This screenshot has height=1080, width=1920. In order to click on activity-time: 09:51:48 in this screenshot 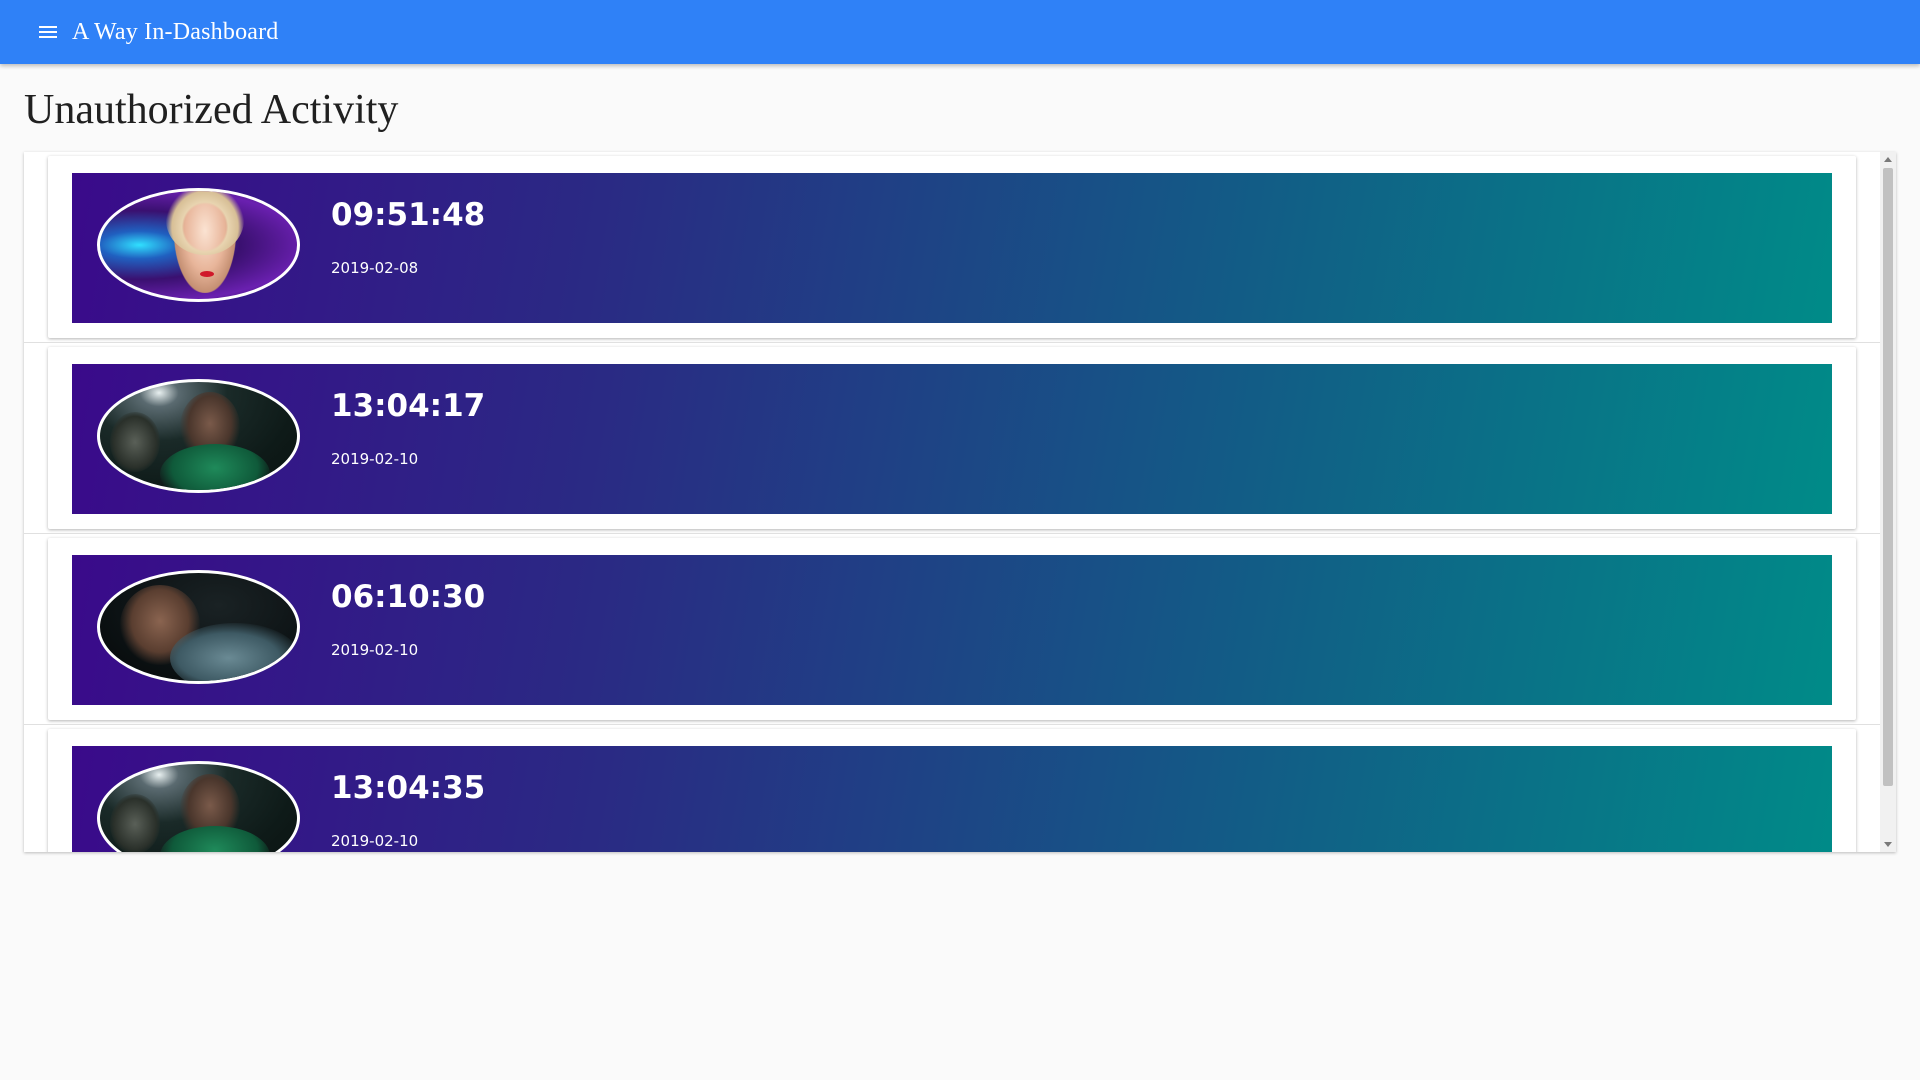, I will do `click(408, 215)`.